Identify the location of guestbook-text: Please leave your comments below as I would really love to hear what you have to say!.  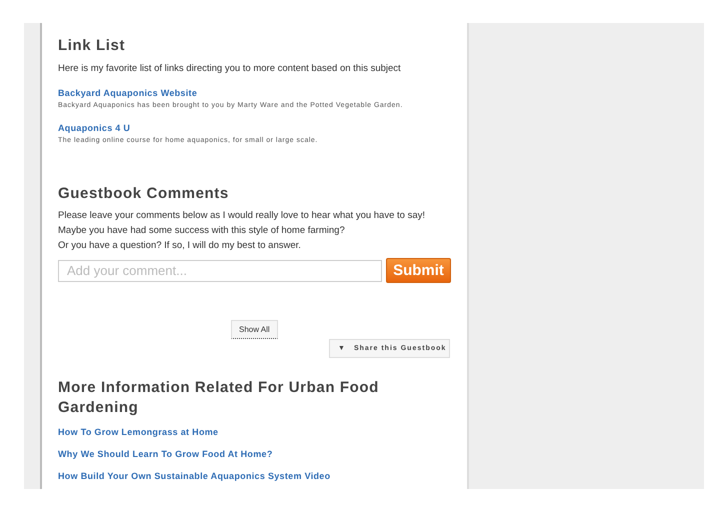
(242, 216).